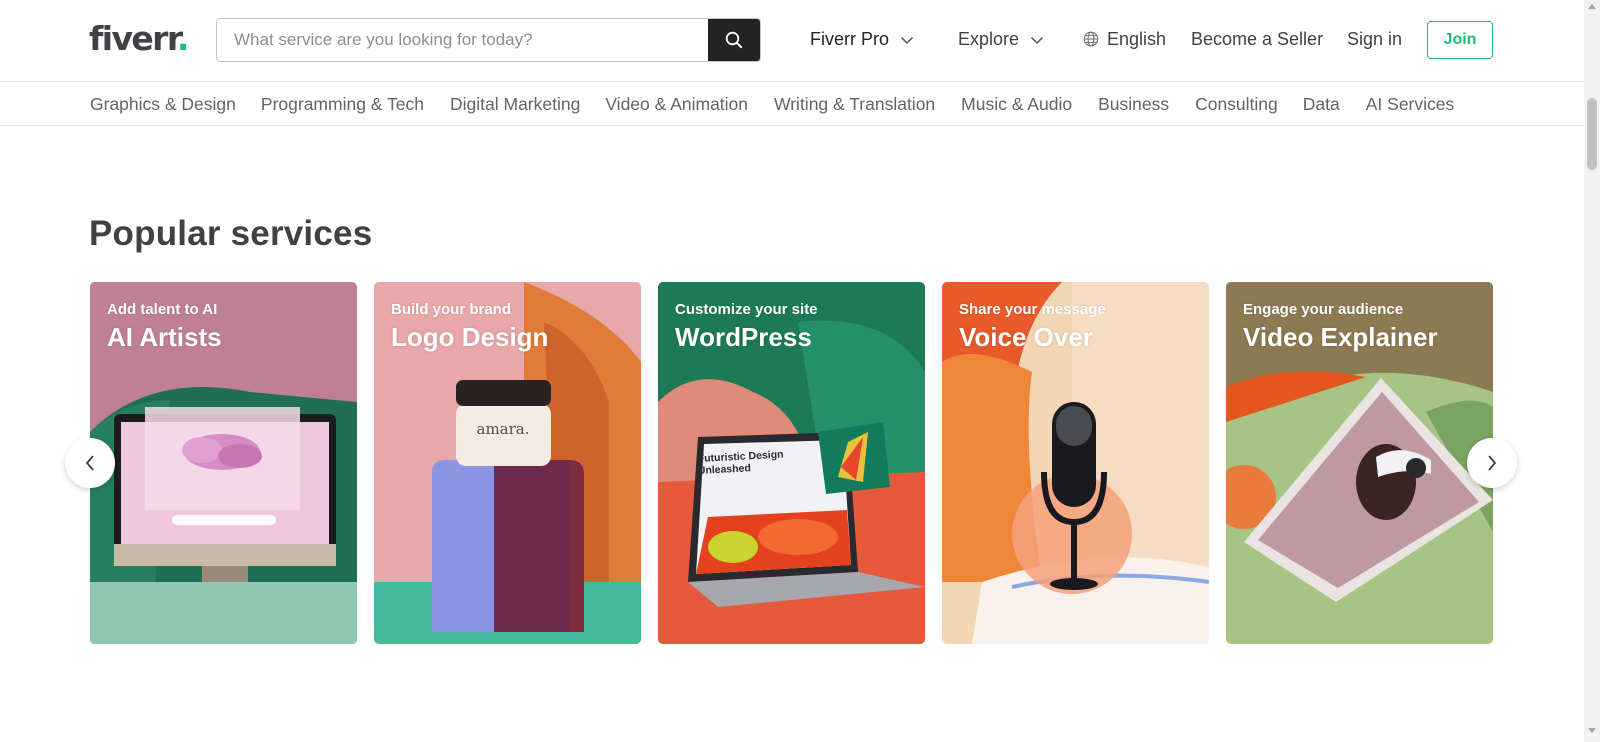  Describe the element at coordinates (743, 337) in the screenshot. I see `card-title: WordPress` at that location.